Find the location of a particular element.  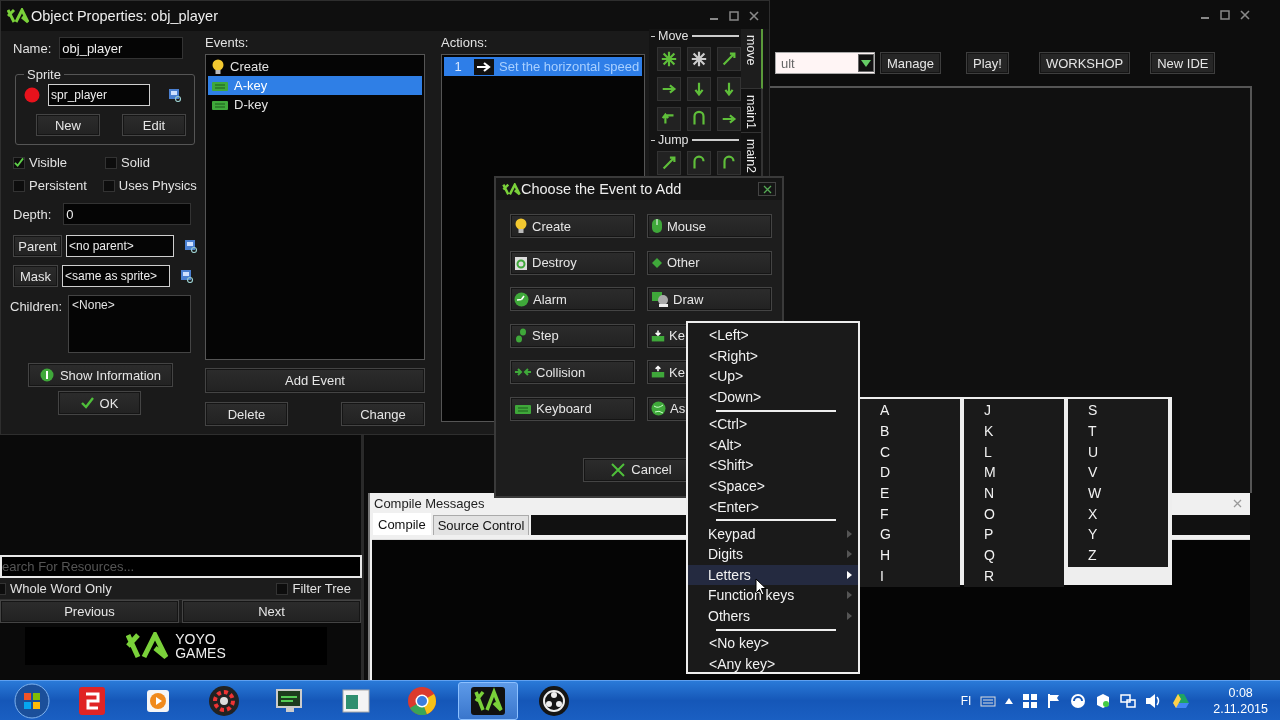

change-button: Change is located at coordinates (383, 414).